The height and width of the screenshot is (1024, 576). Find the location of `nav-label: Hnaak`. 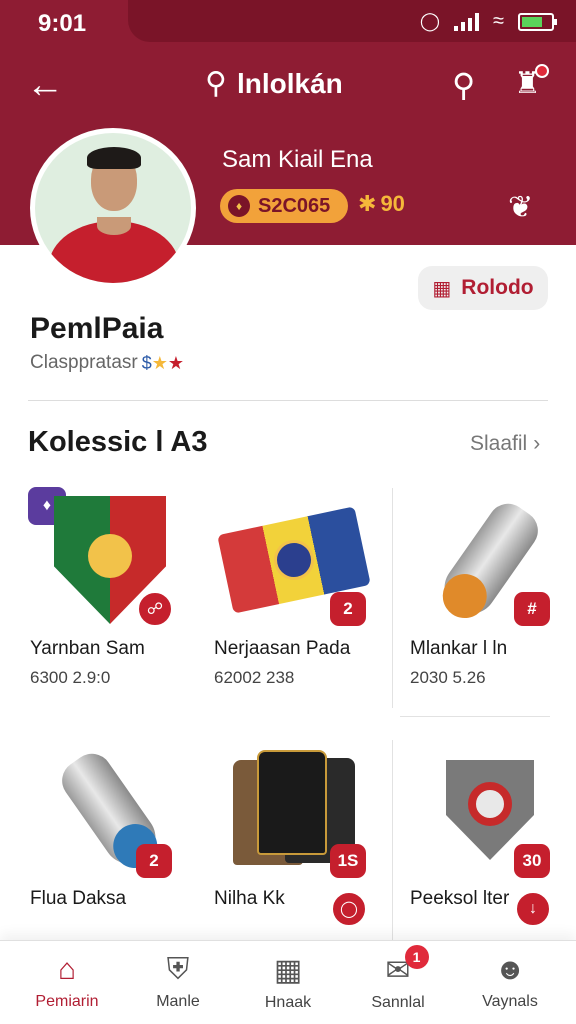

nav-label: Hnaak is located at coordinates (288, 1002).